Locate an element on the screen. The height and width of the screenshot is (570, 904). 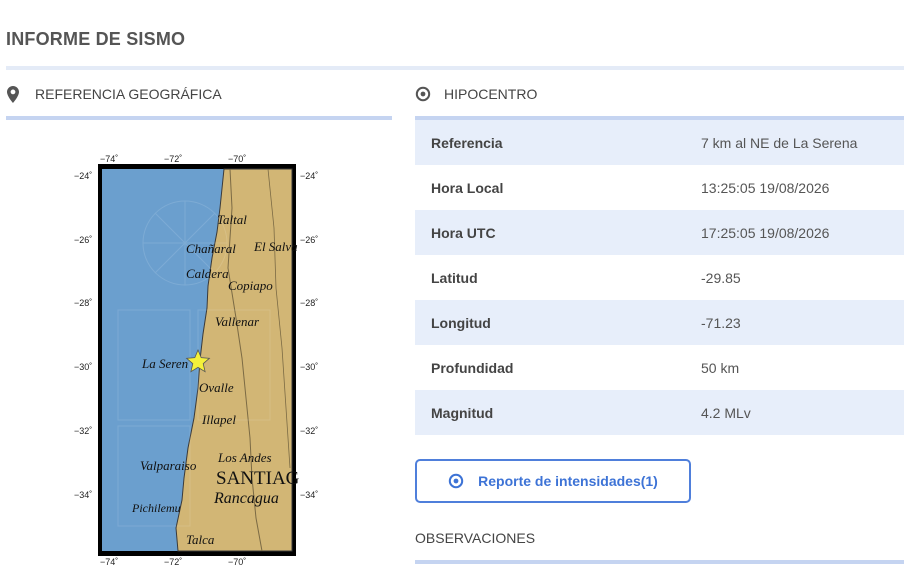
row-key: Profundidad is located at coordinates (472, 367).